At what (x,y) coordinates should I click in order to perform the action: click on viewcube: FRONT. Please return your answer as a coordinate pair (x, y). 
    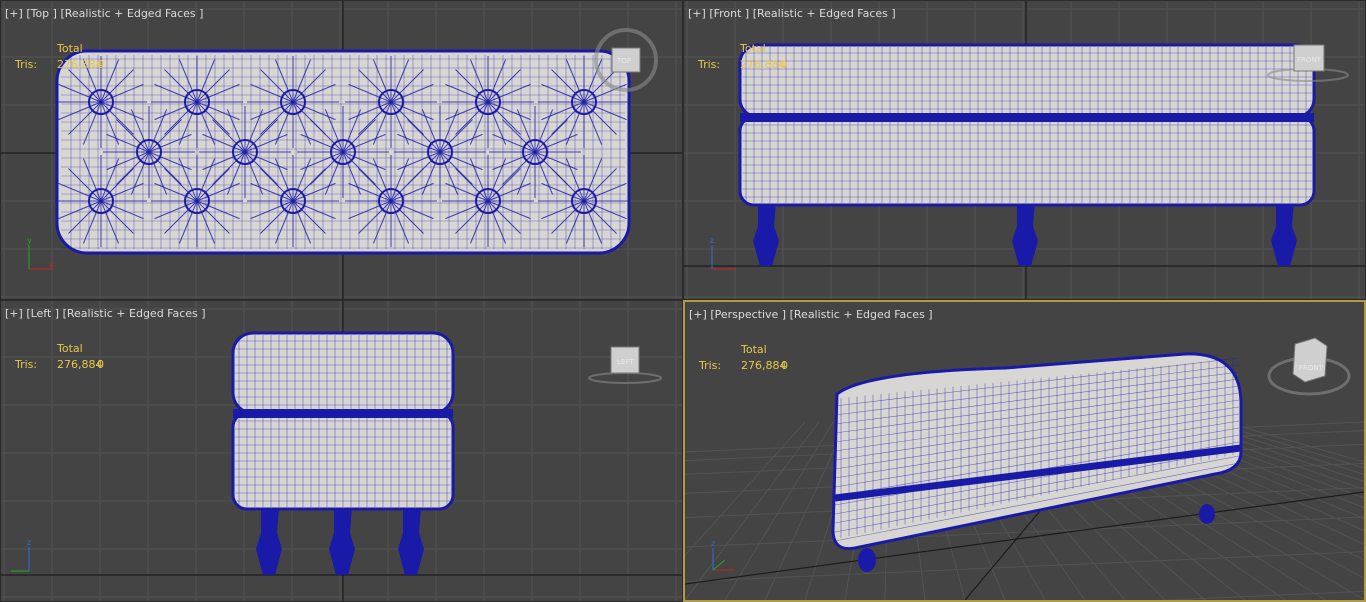
    Looking at the image, I should click on (1309, 366).